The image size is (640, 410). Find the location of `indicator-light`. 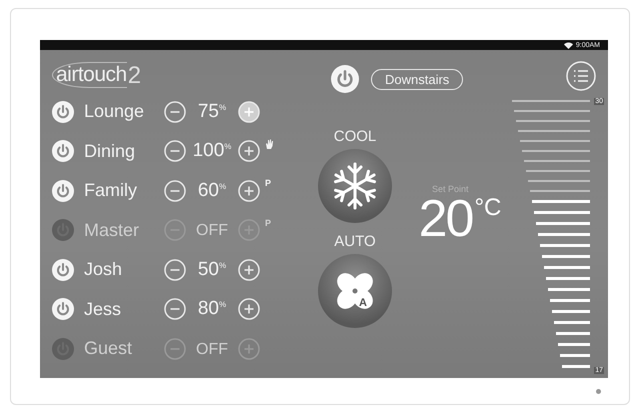

indicator-light is located at coordinates (598, 391).